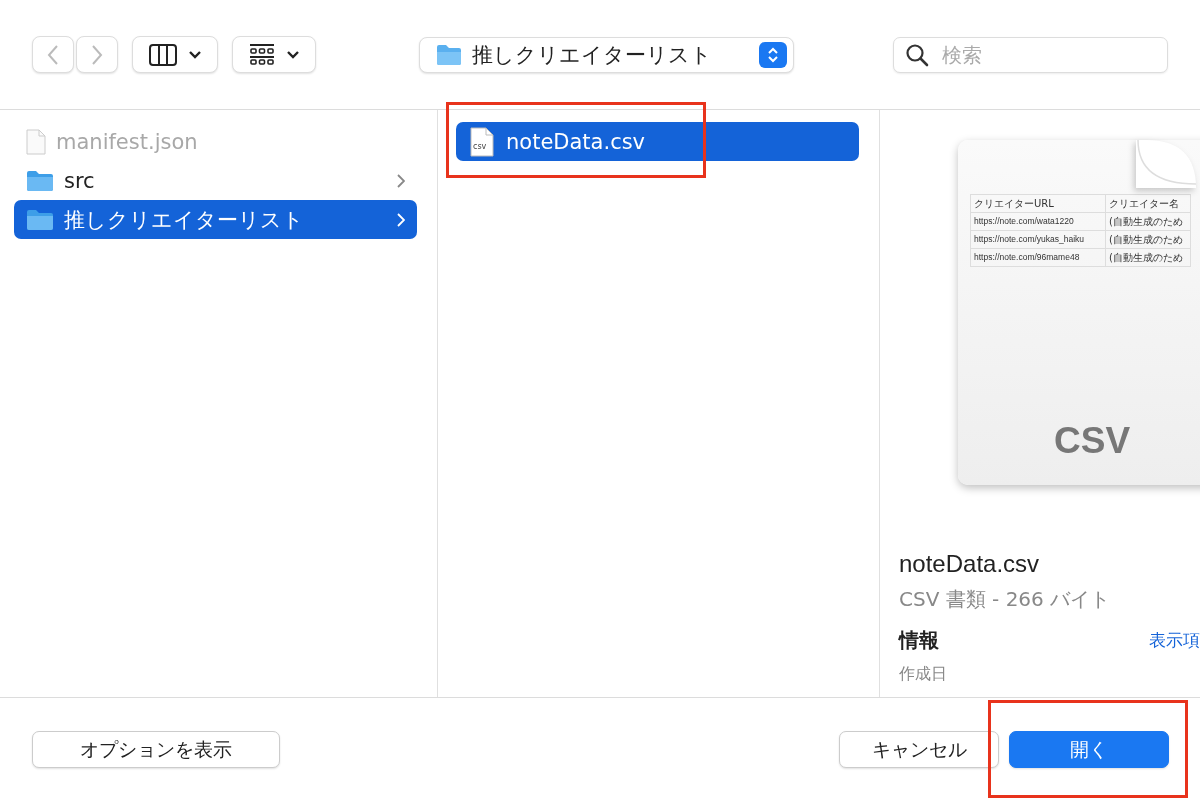 This screenshot has height=801, width=1200. What do you see at coordinates (1038, 258) in the screenshot?
I see `table-cell: https://note.com/96mame48` at bounding box center [1038, 258].